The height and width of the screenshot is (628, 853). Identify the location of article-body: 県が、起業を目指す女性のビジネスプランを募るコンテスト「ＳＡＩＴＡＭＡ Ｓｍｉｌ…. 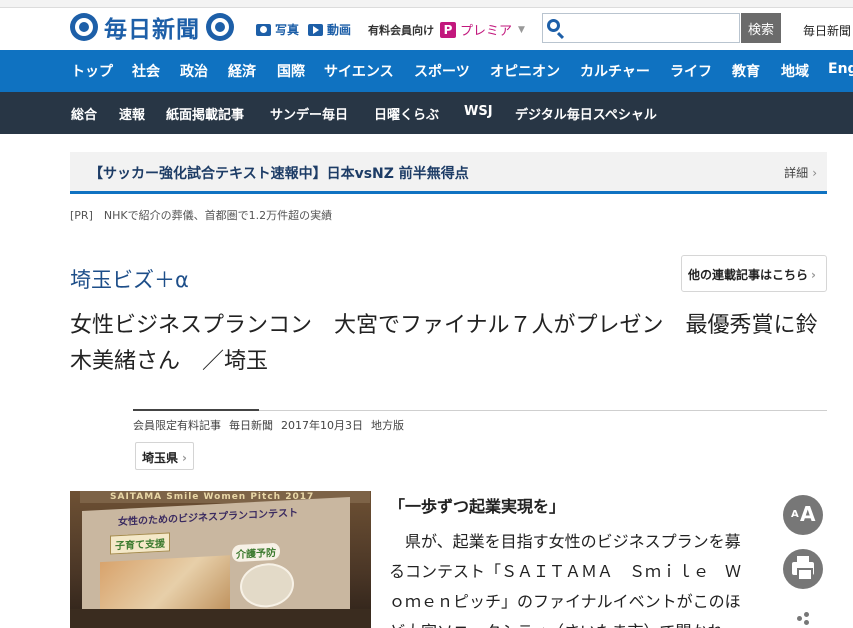
(565, 580).